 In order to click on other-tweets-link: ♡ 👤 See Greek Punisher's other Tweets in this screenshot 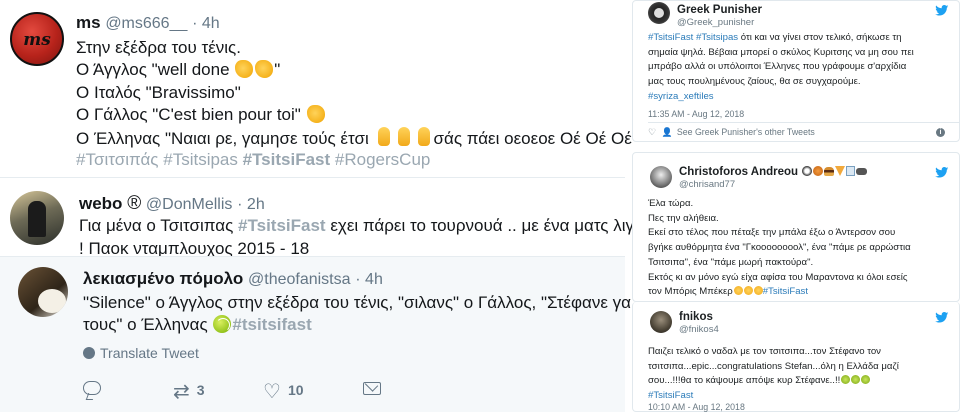, I will do `click(731, 132)`.